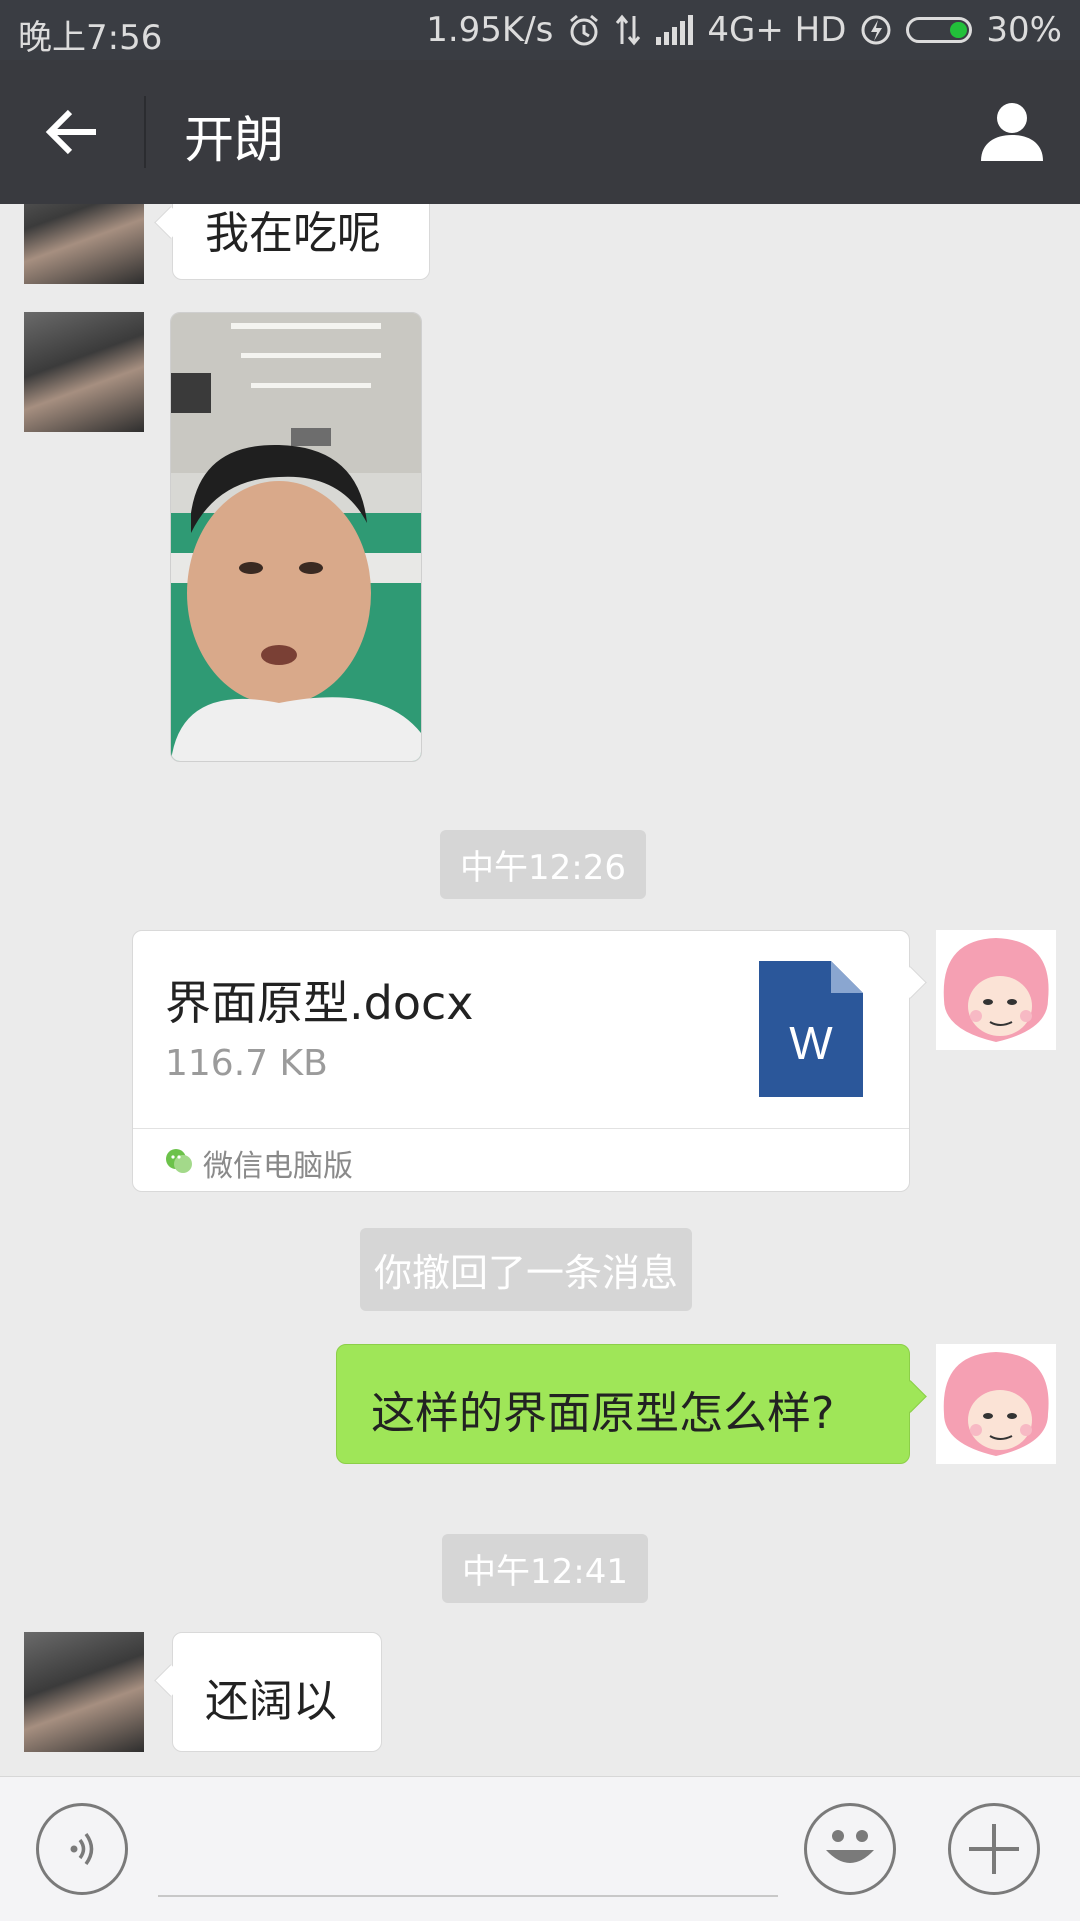  I want to click on emoji-button, so click(850, 1849).